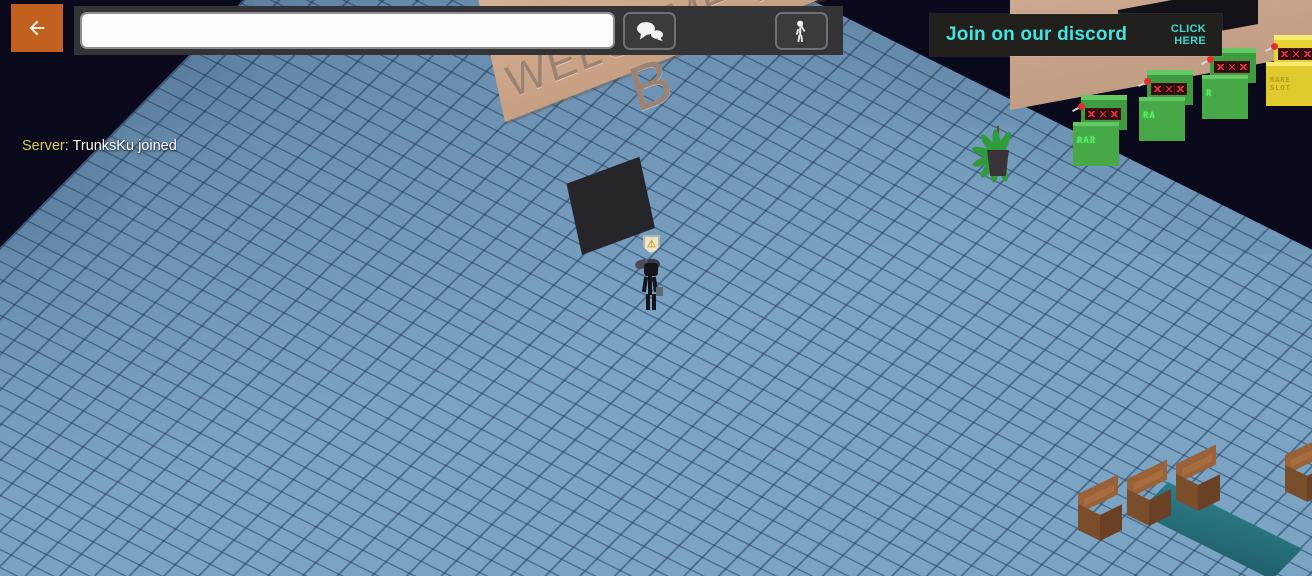 The image size is (1312, 576). Describe the element at coordinates (1149, 116) in the screenshot. I see `slot-label: RA` at that location.